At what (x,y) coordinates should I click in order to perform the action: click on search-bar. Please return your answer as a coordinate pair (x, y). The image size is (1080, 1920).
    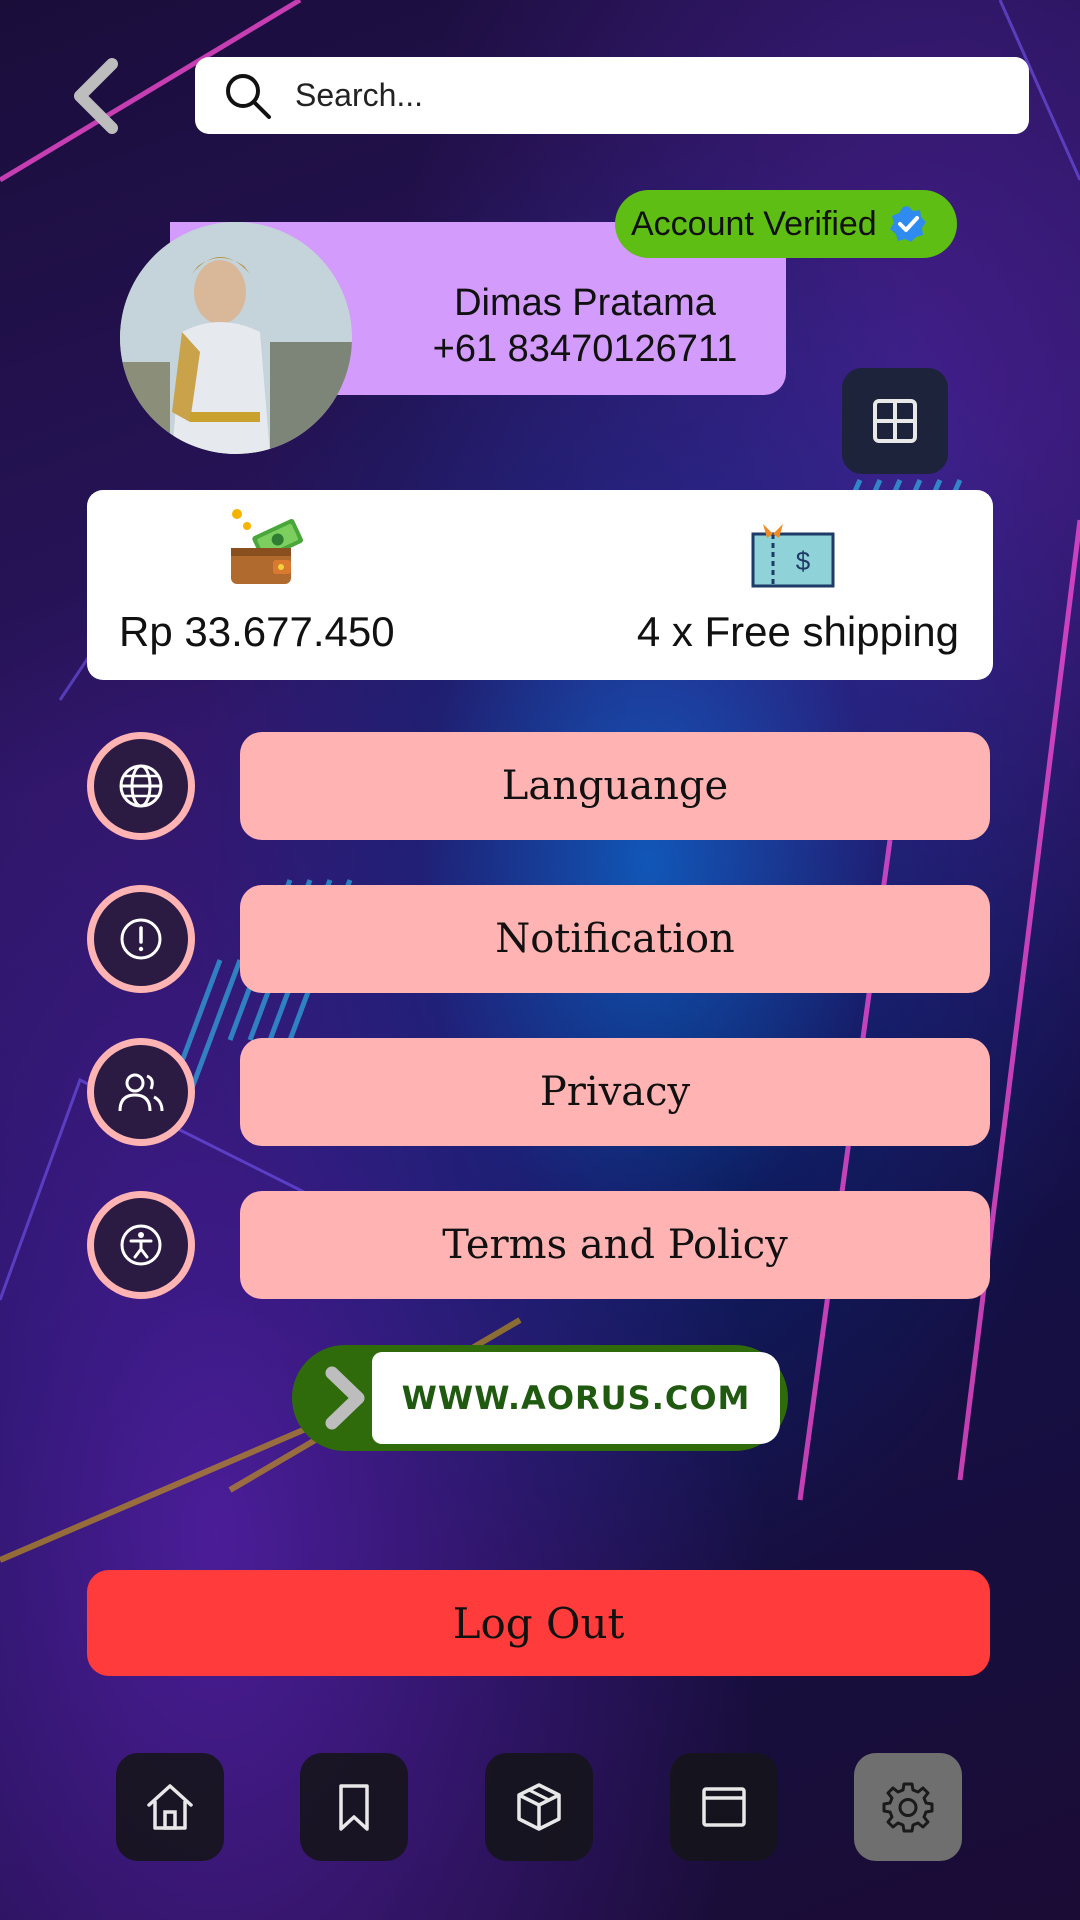
    Looking at the image, I should click on (612, 95).